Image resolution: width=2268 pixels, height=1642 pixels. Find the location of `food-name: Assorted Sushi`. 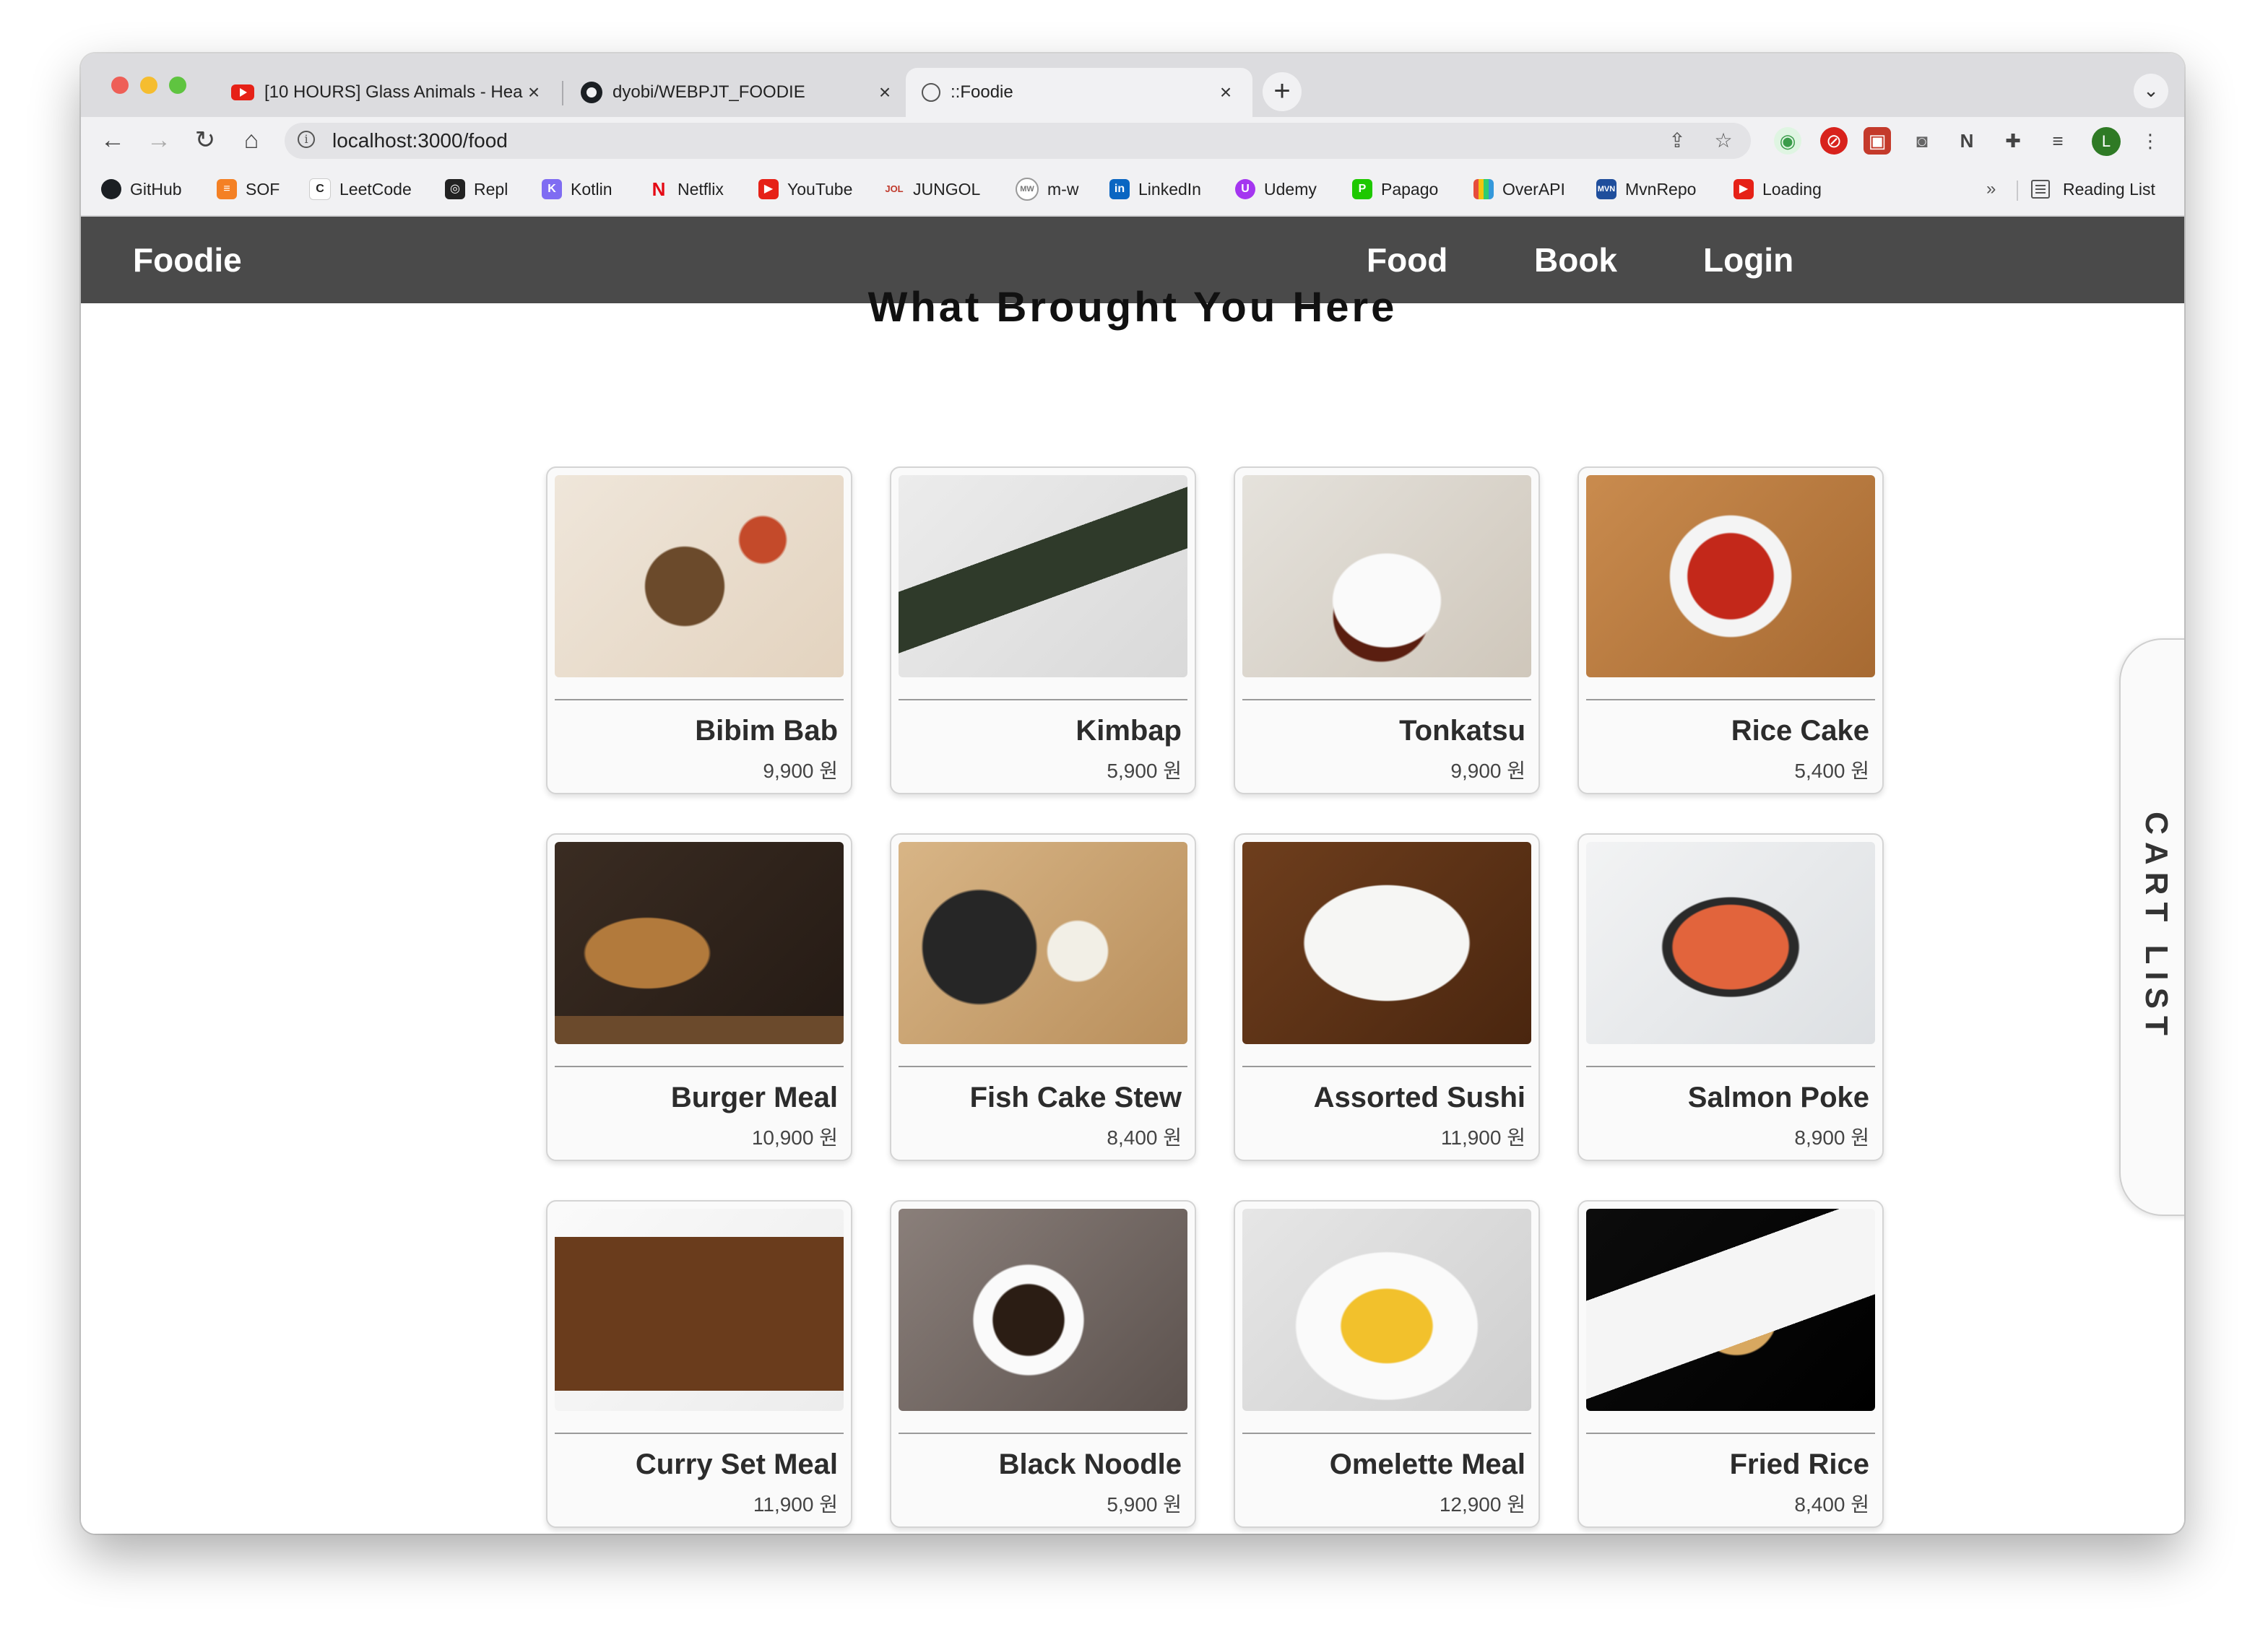

food-name: Assorted Sushi is located at coordinates (1419, 1097).